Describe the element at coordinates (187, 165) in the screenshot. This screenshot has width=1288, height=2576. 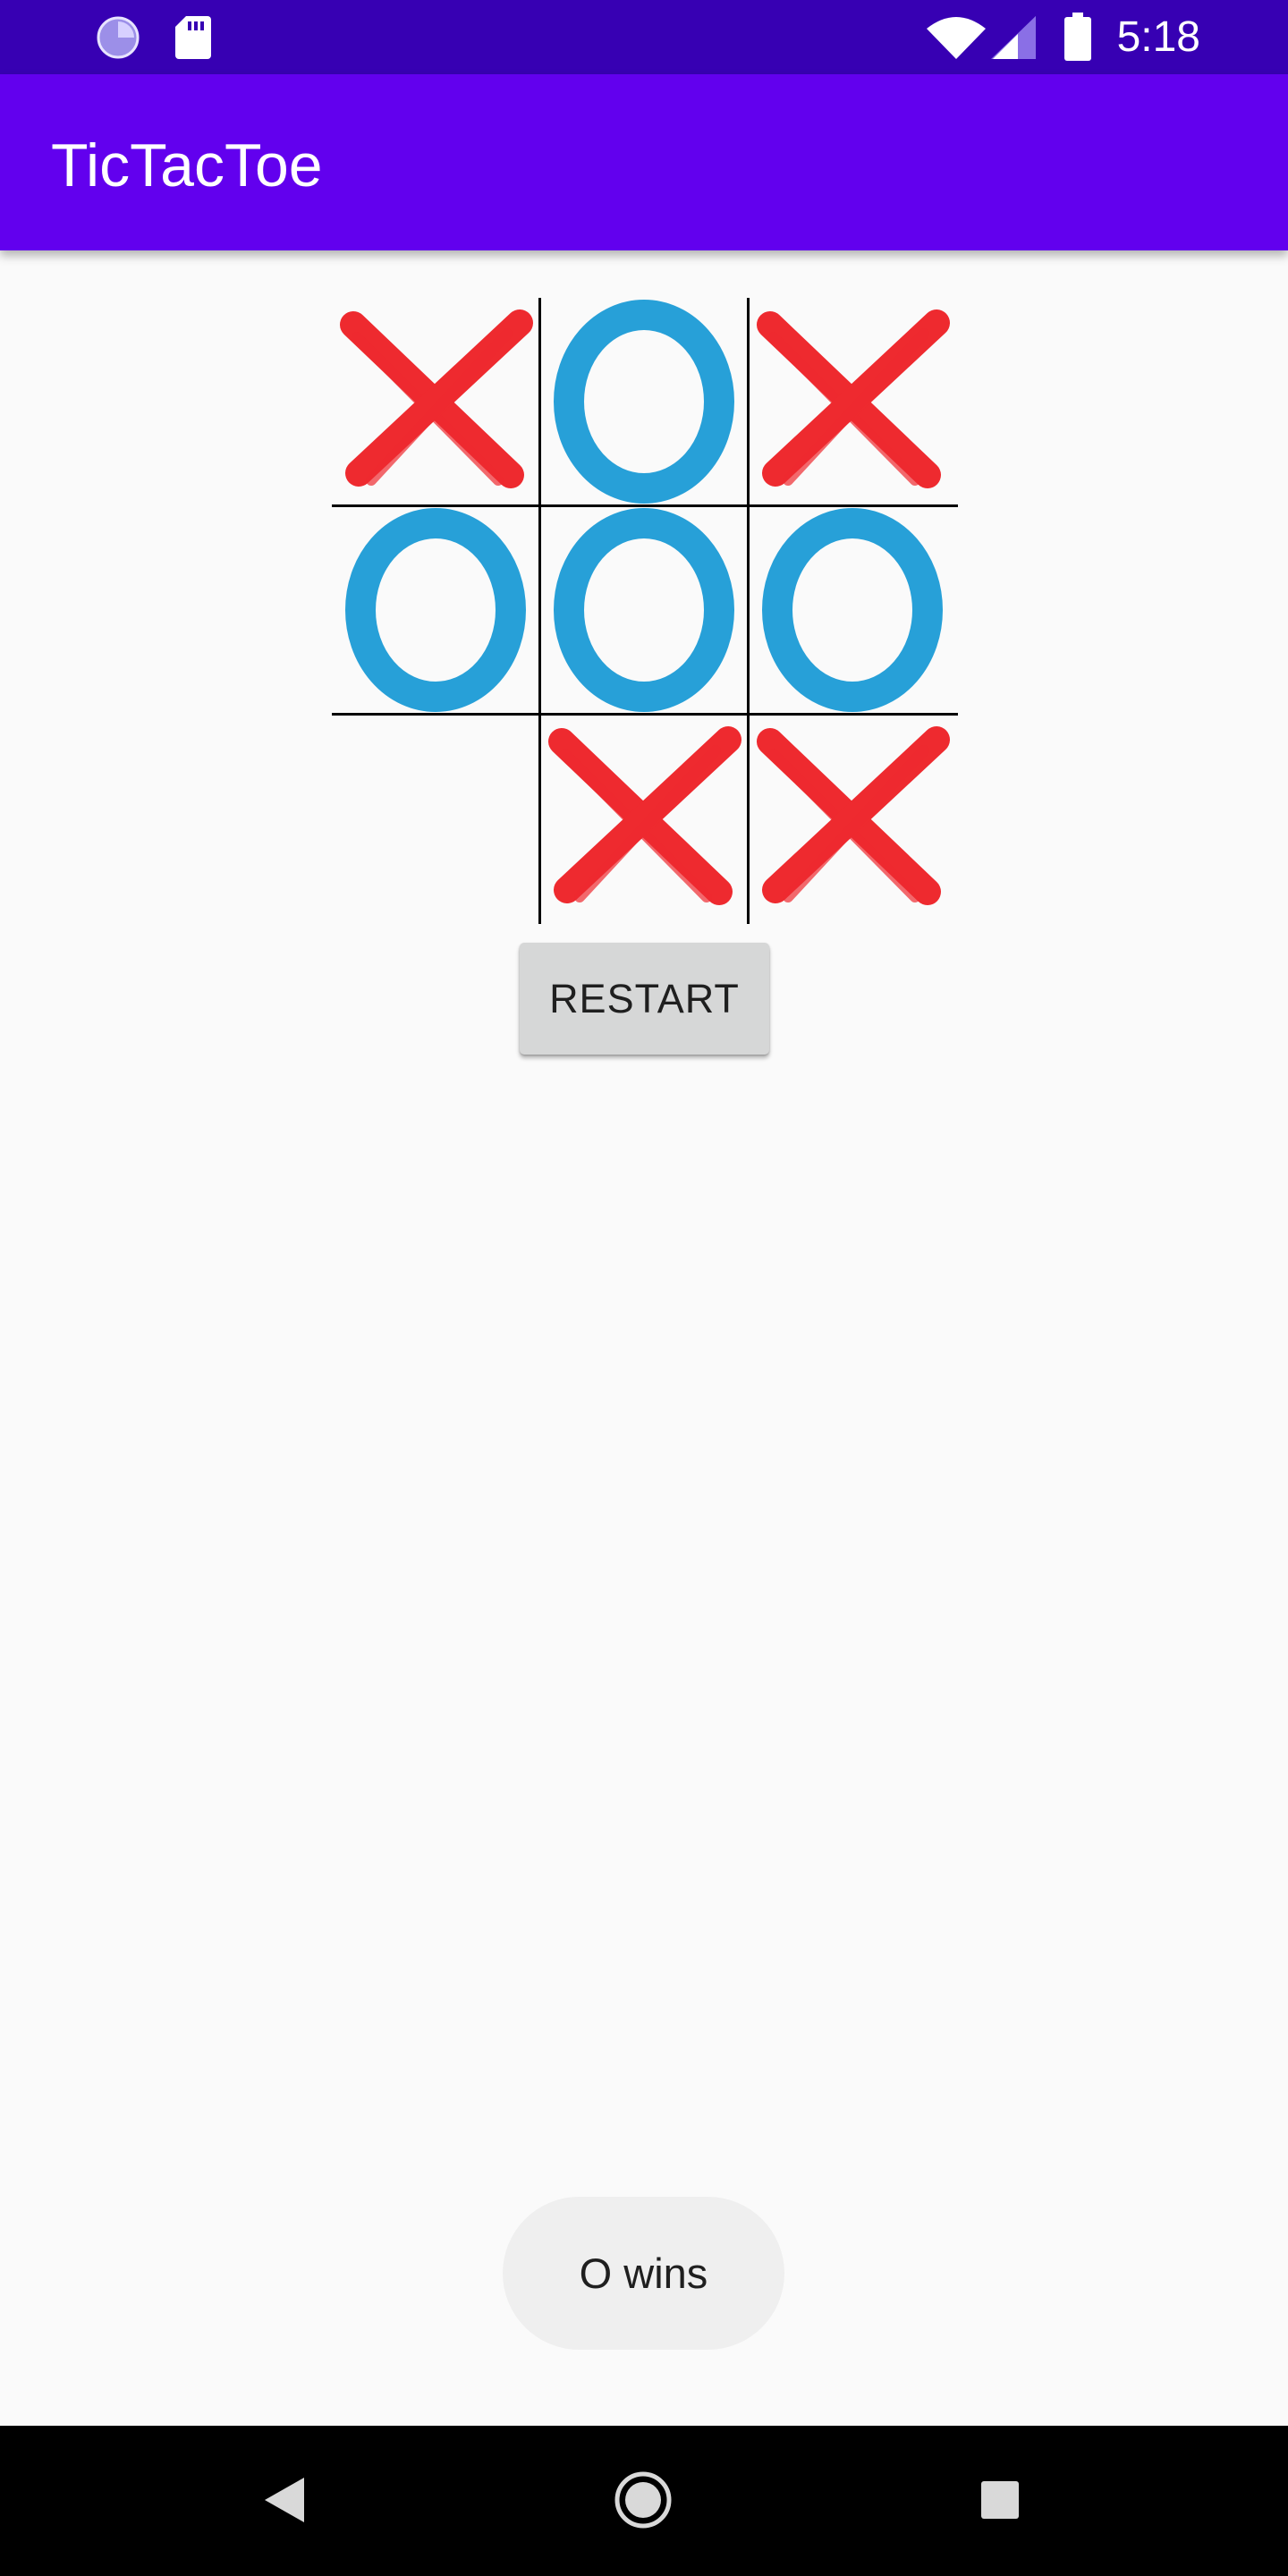
I see `app-title: TicTacToe` at that location.